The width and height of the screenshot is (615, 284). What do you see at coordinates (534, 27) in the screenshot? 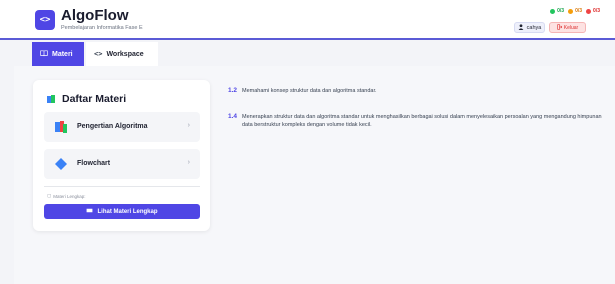
I see `user-name: cahya` at bounding box center [534, 27].